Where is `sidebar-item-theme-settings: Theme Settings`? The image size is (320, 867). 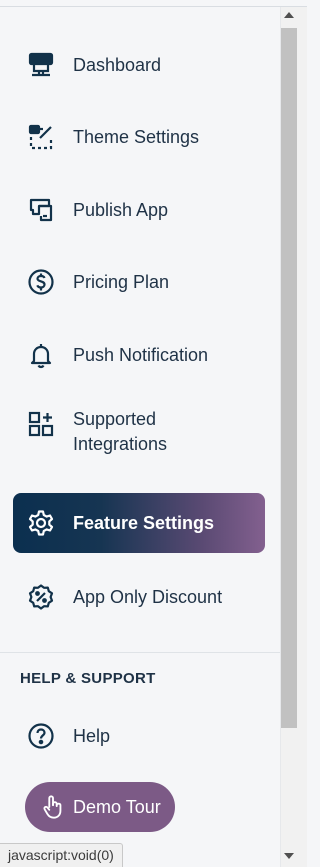 sidebar-item-theme-settings: Theme Settings is located at coordinates (139, 137).